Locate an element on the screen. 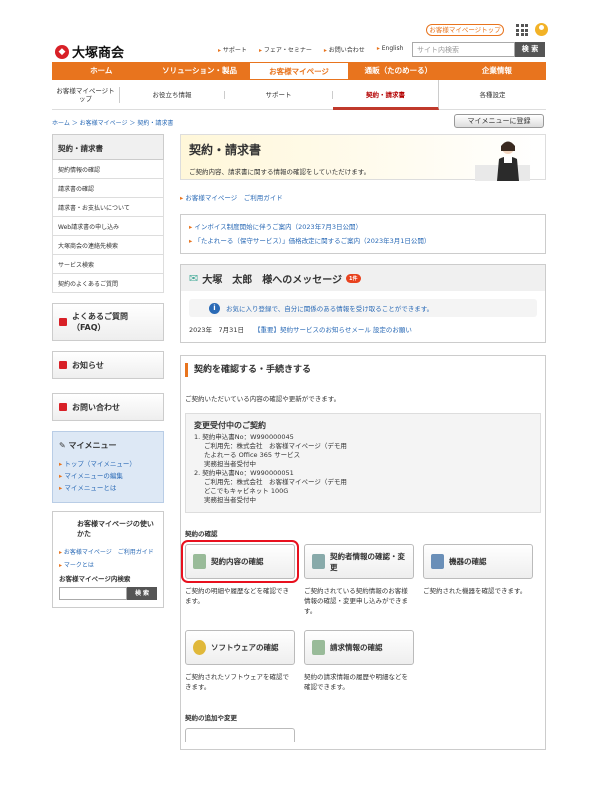 The image size is (596, 788). sidebar-link: サービス検索 is located at coordinates (108, 264).